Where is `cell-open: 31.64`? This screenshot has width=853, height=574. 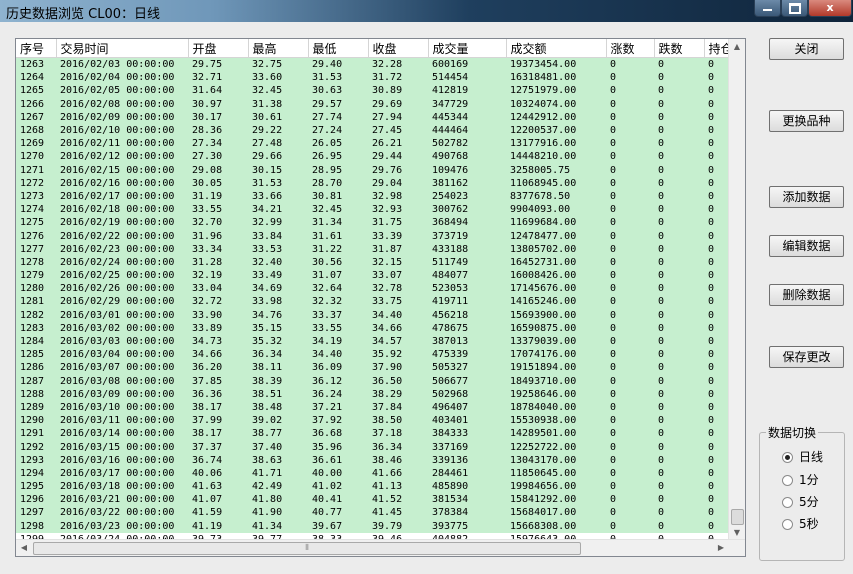 cell-open: 31.64 is located at coordinates (218, 91).